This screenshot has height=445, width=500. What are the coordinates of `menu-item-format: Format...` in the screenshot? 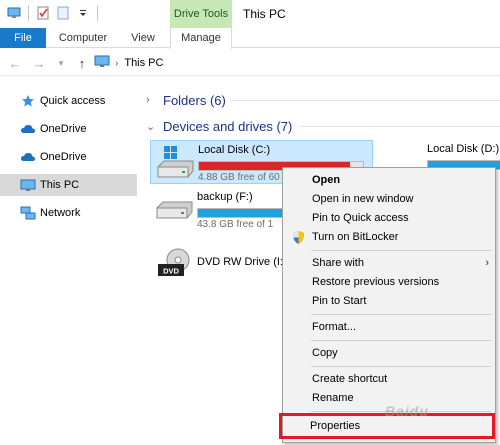 It's located at (389, 327).